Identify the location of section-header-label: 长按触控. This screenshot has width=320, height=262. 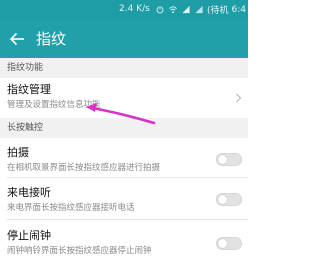
(25, 128).